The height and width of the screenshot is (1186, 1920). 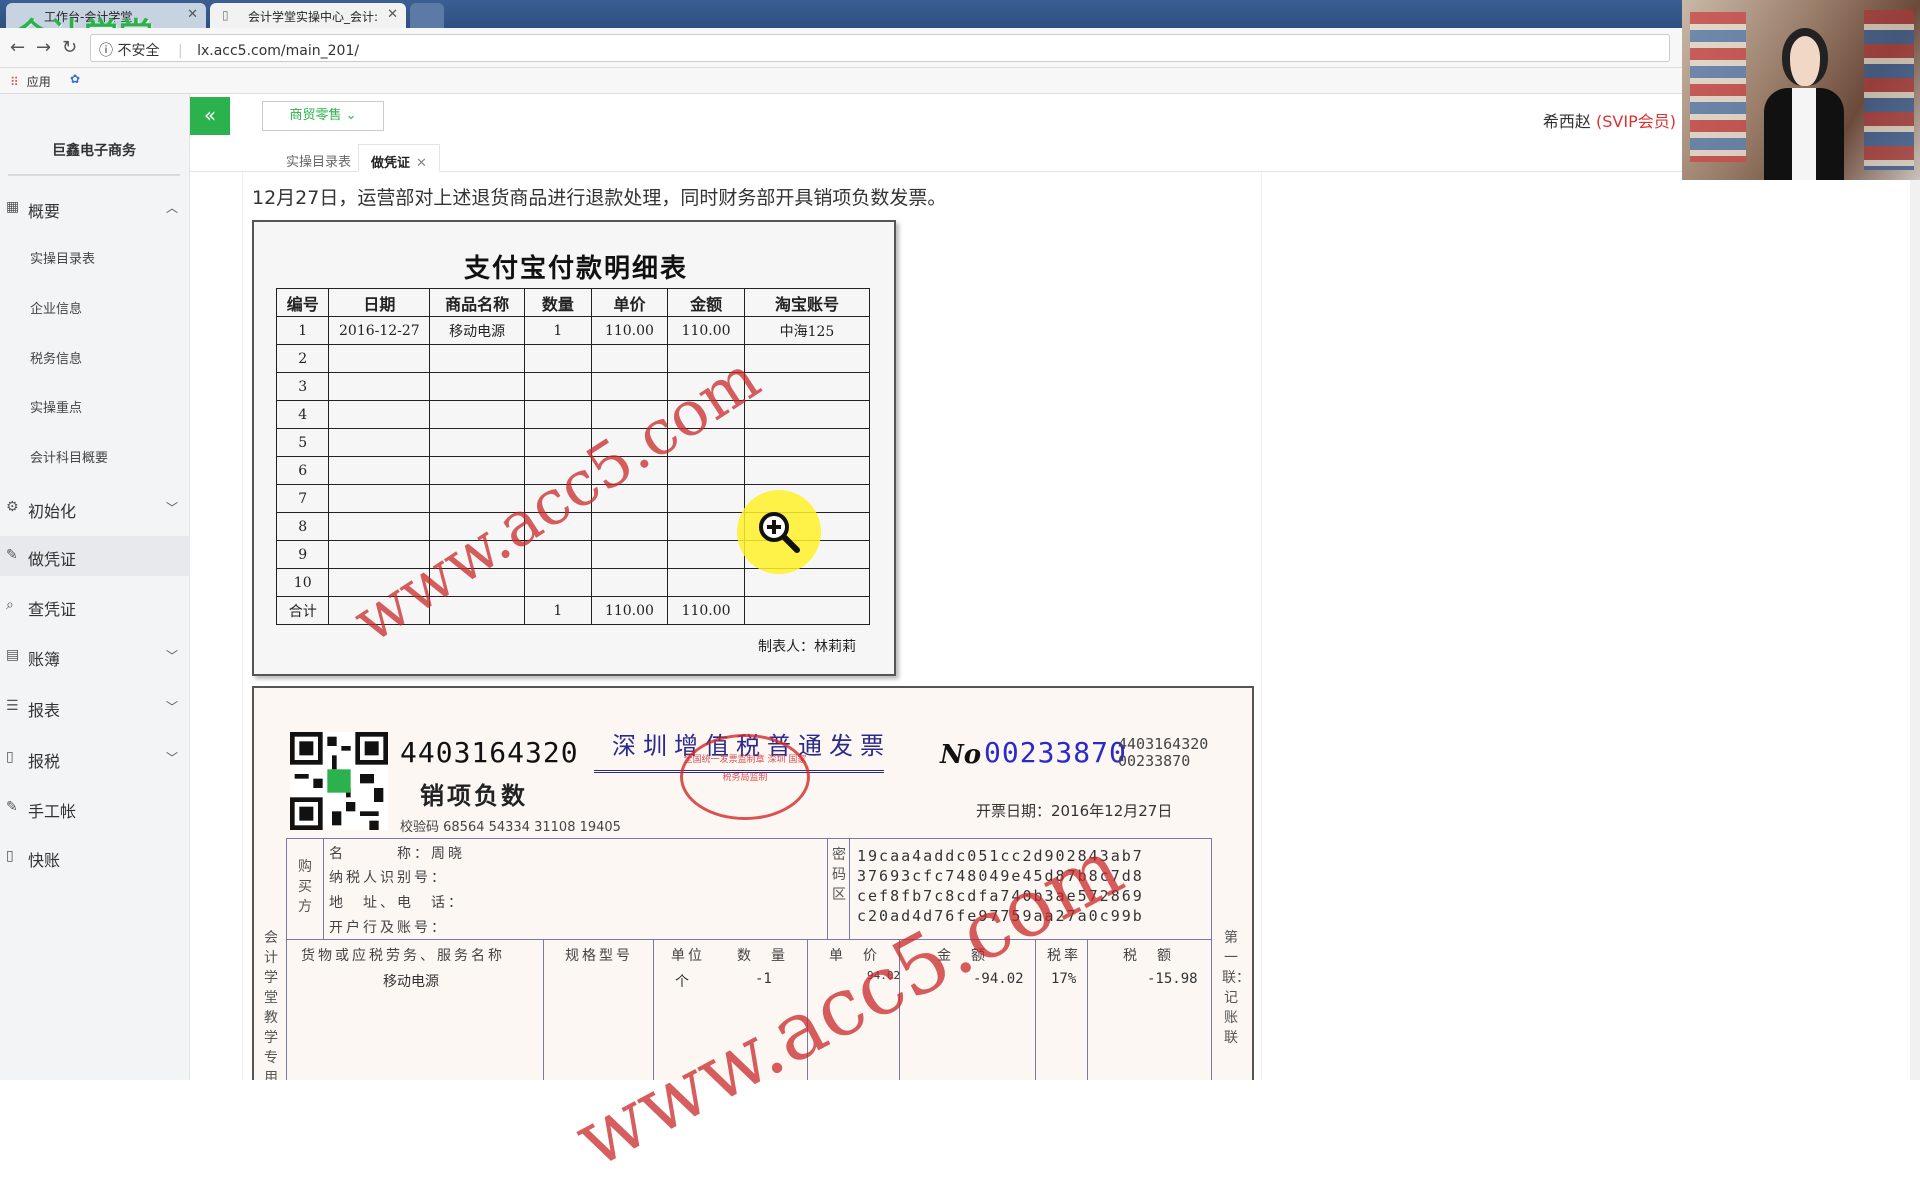 What do you see at coordinates (95, 758) in the screenshot?
I see `sidebar-item-tax-filing: ▯ 报税 ﹀` at bounding box center [95, 758].